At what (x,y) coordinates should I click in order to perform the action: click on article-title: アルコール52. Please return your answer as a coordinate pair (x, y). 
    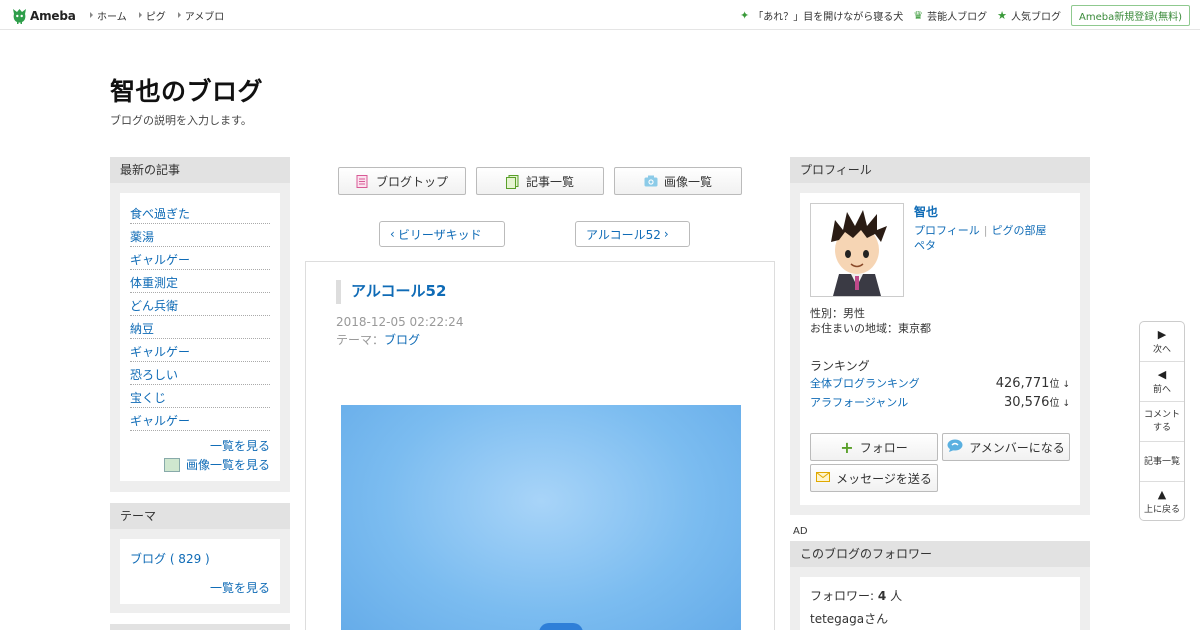
    Looking at the image, I should click on (391, 292).